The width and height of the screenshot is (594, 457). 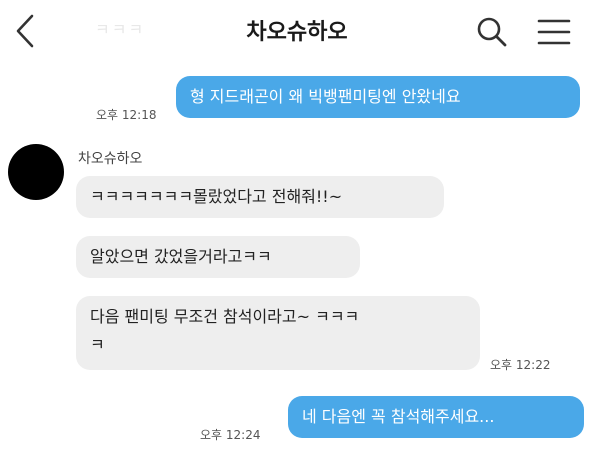 I want to click on message-text-line: 다음 팬미팅 무조건 참석이라고~ ㅋㅋㅋ, so click(x=225, y=316).